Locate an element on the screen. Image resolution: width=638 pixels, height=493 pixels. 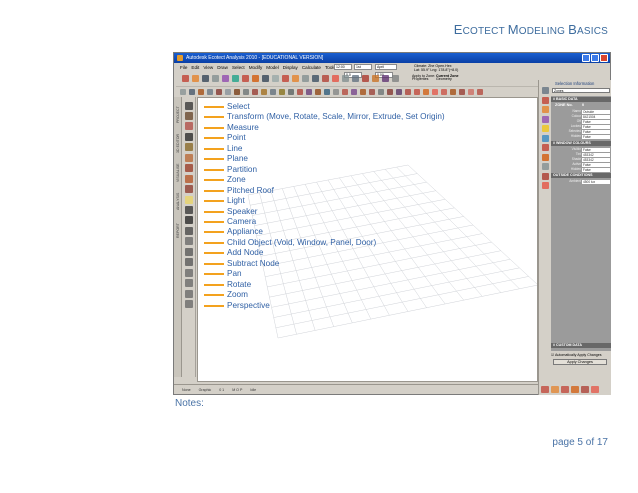
select-tool-icon is located at coordinates (189, 105).